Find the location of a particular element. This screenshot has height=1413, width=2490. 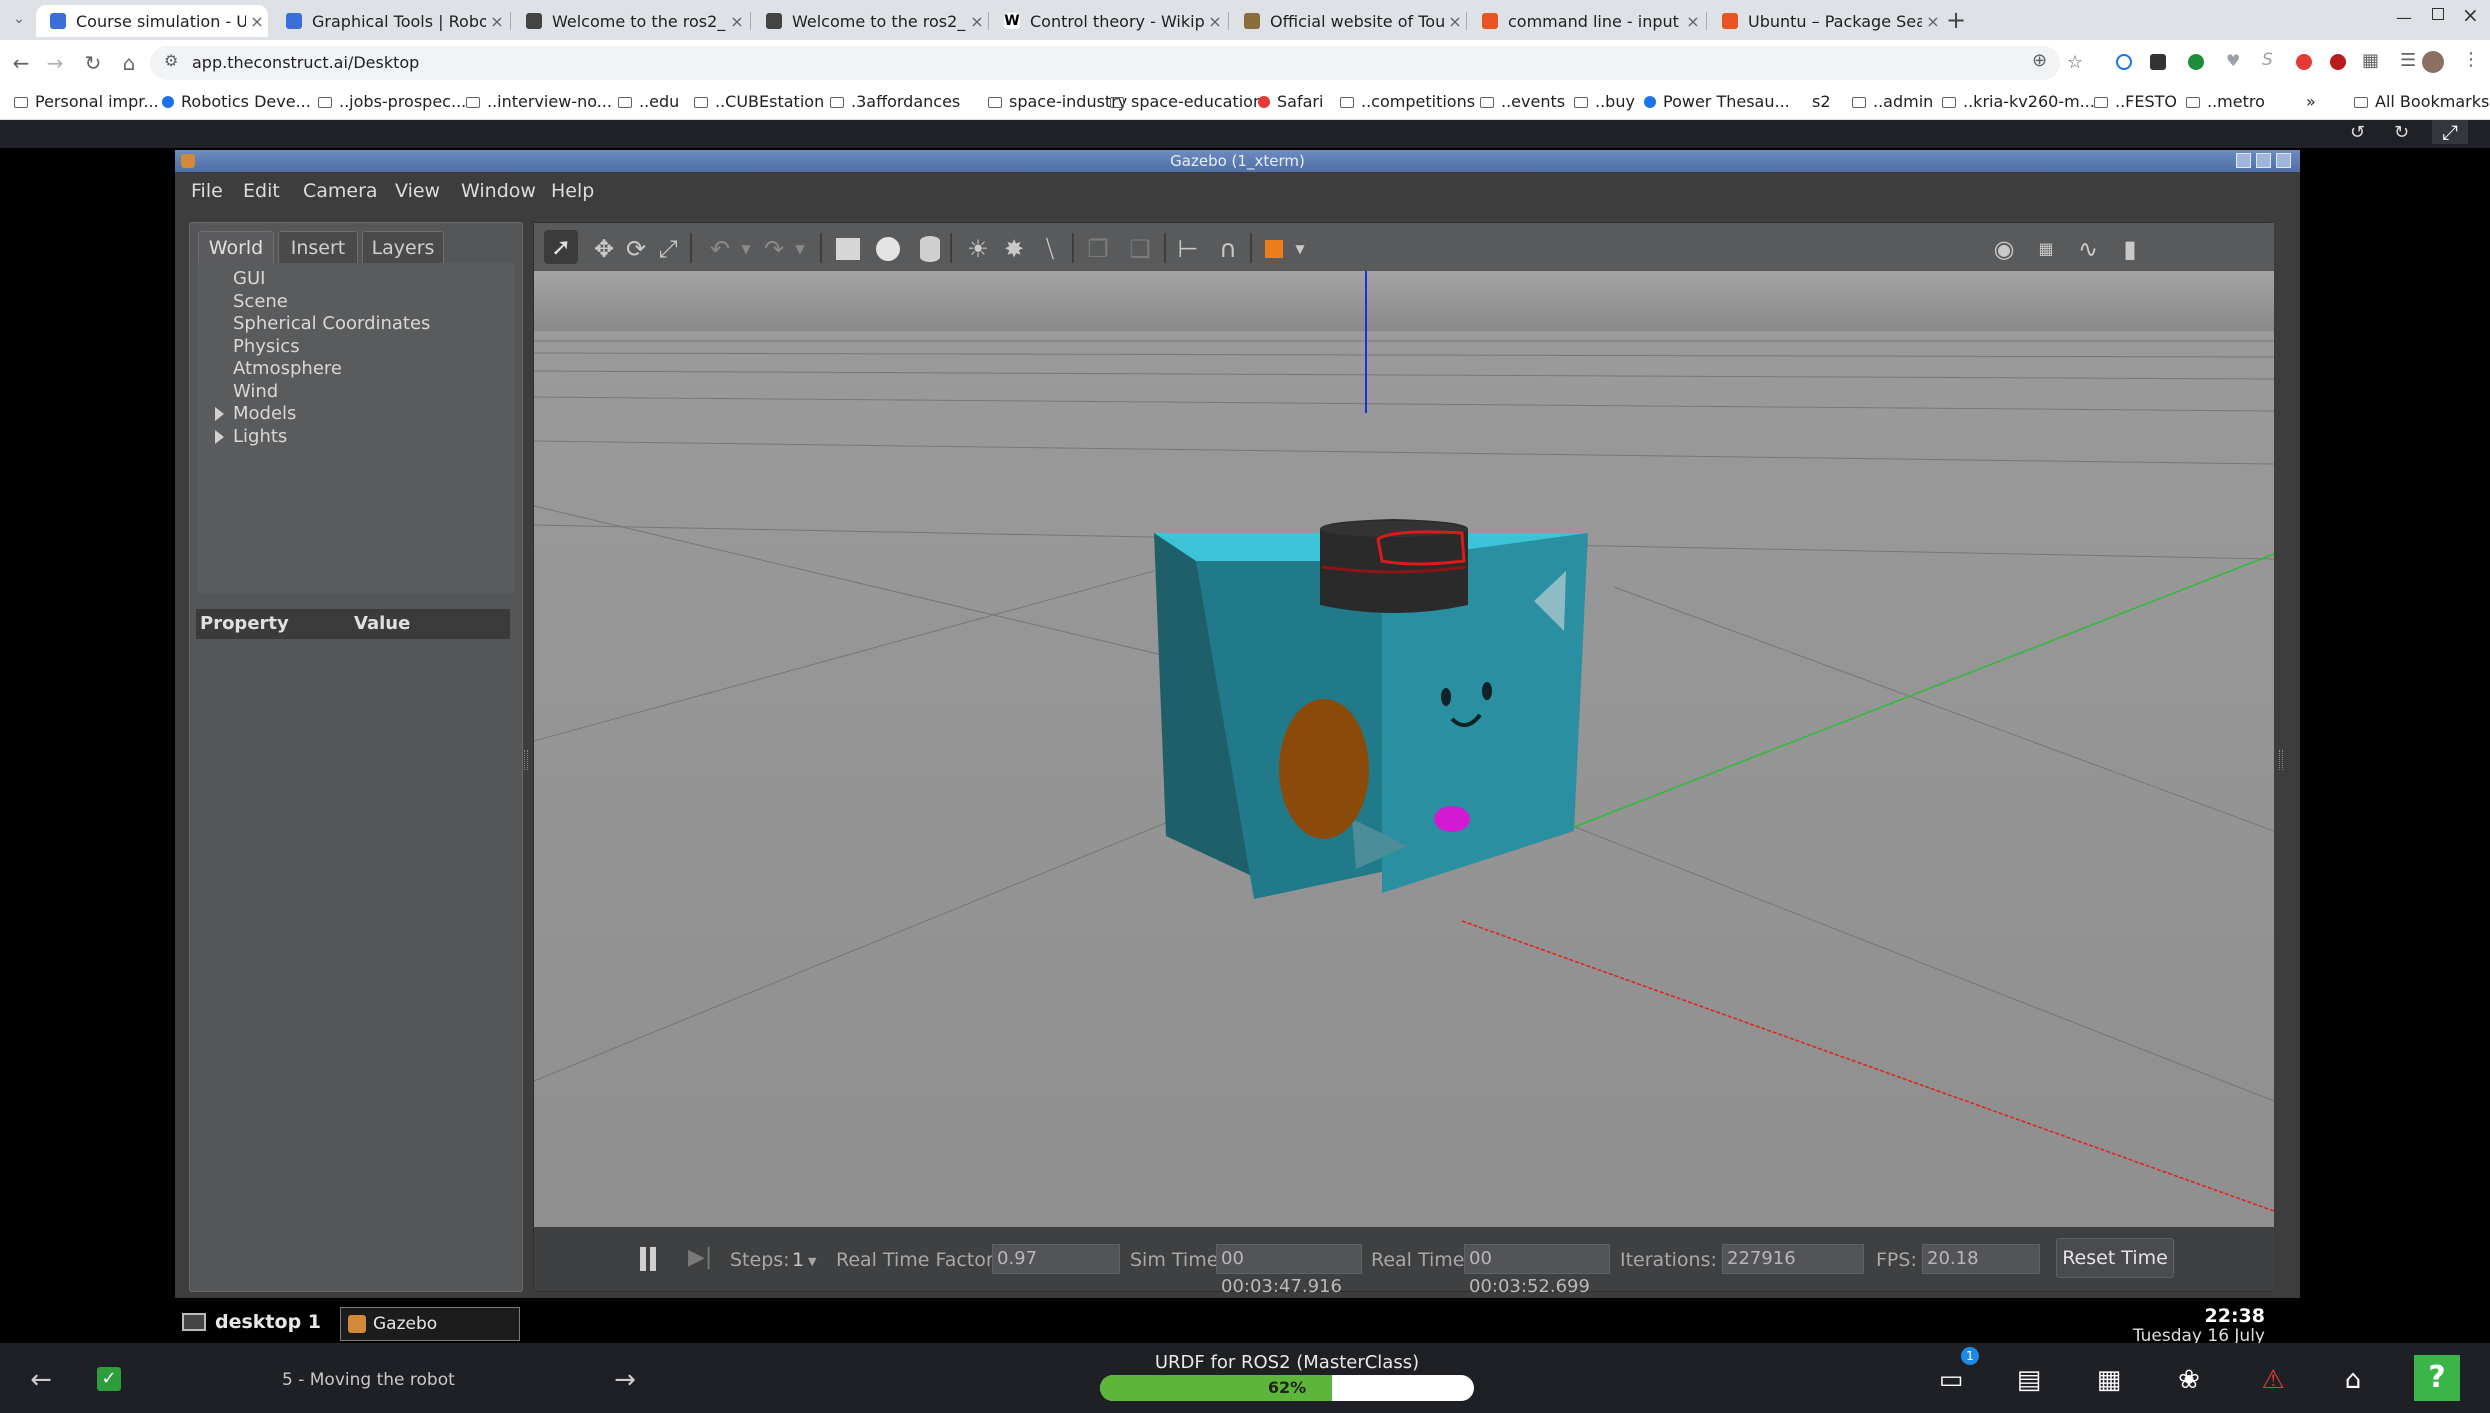

browser-tab: Ubuntu – Package Search× is located at coordinates (1826, 21).